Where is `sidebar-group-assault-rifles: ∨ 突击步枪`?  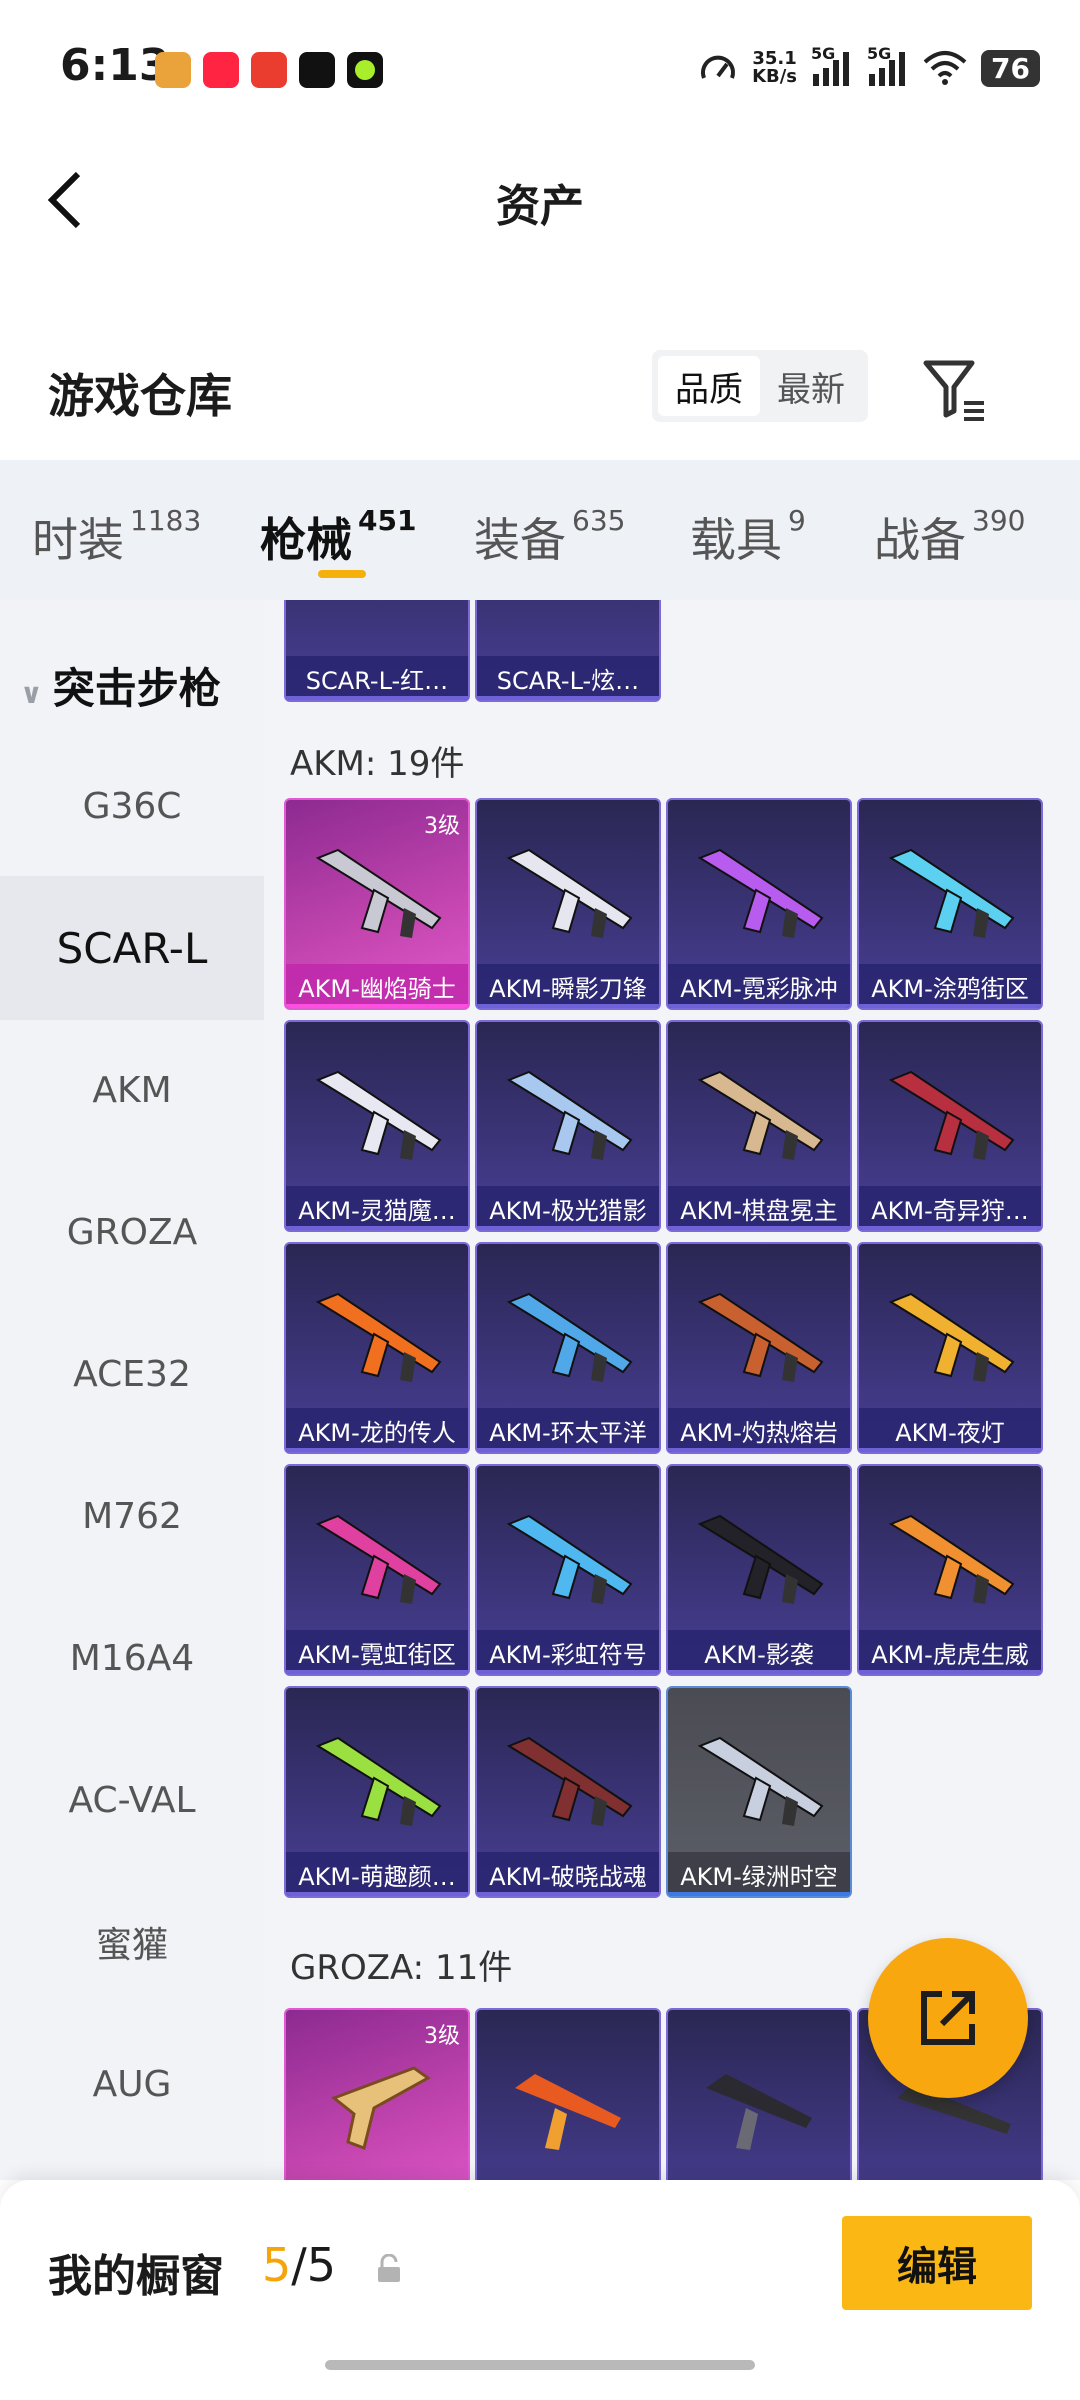 sidebar-group-assault-rifles: ∨ 突击步枪 is located at coordinates (120, 685).